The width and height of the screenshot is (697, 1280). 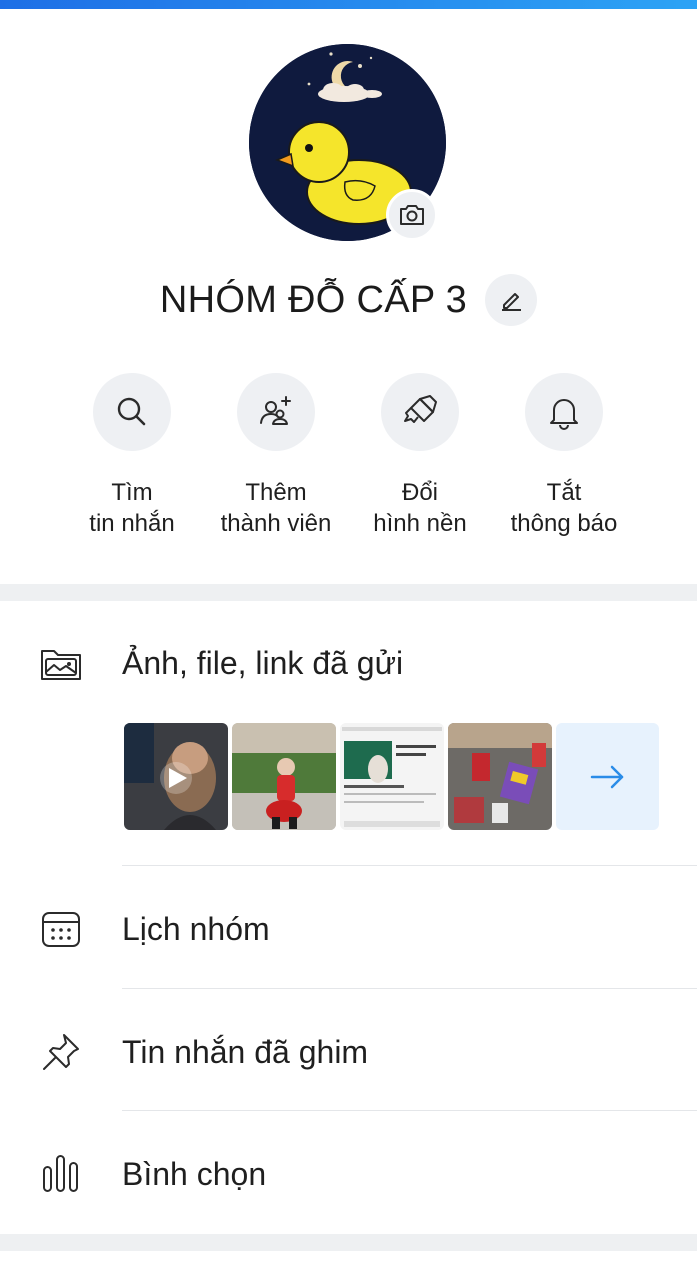 I want to click on media-thumbnails, so click(x=391, y=776).